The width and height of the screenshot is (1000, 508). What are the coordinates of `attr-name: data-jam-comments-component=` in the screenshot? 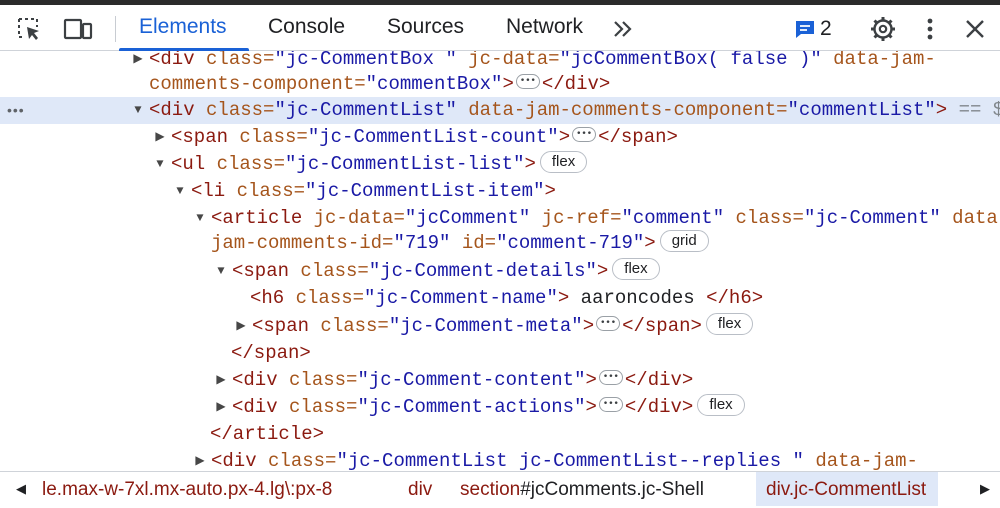 It's located at (622, 110).